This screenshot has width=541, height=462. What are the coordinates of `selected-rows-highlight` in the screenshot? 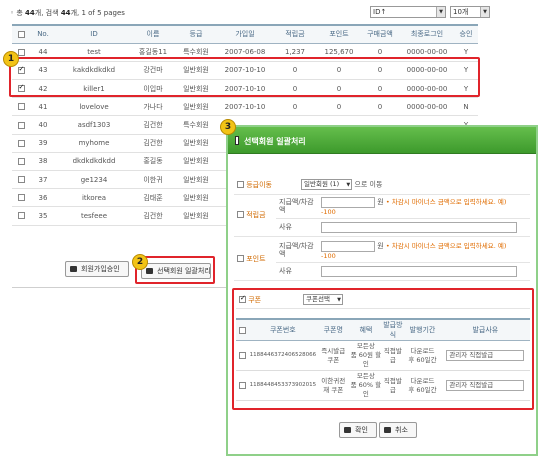 It's located at (244, 77).